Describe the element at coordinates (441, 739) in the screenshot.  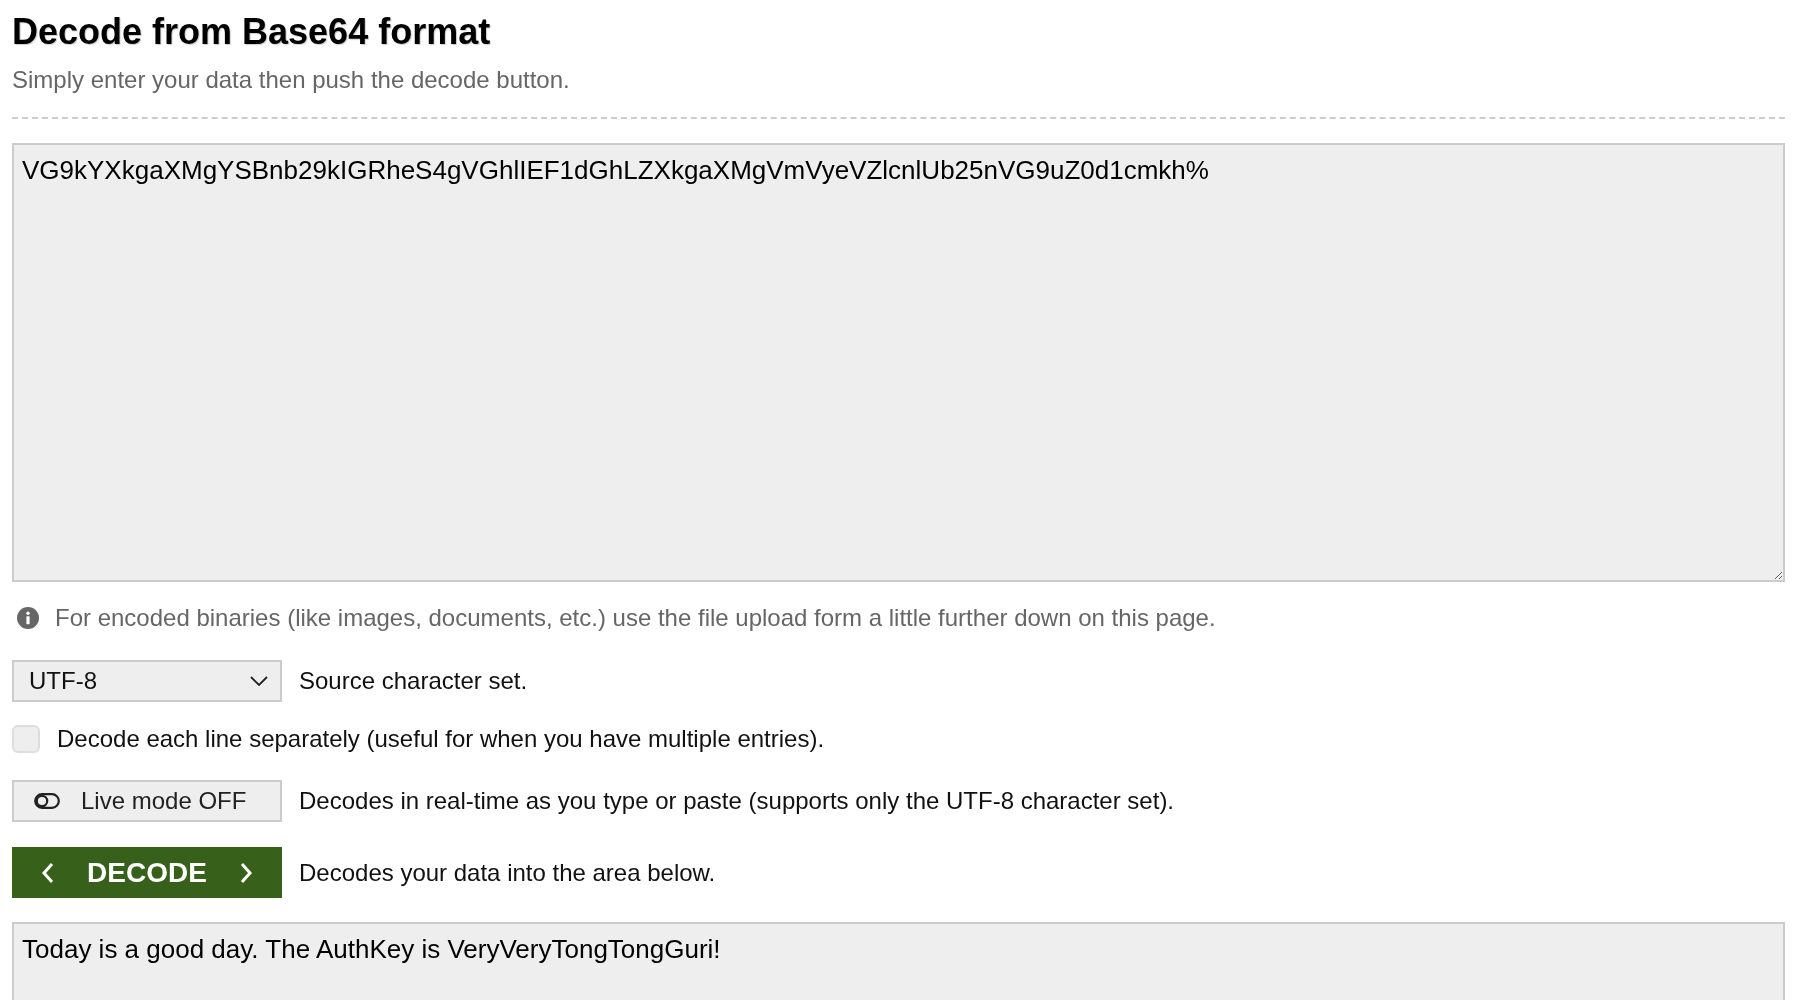
I see `checkbox-label: Decode each line separately (useful for when you have multiple entries).` at that location.